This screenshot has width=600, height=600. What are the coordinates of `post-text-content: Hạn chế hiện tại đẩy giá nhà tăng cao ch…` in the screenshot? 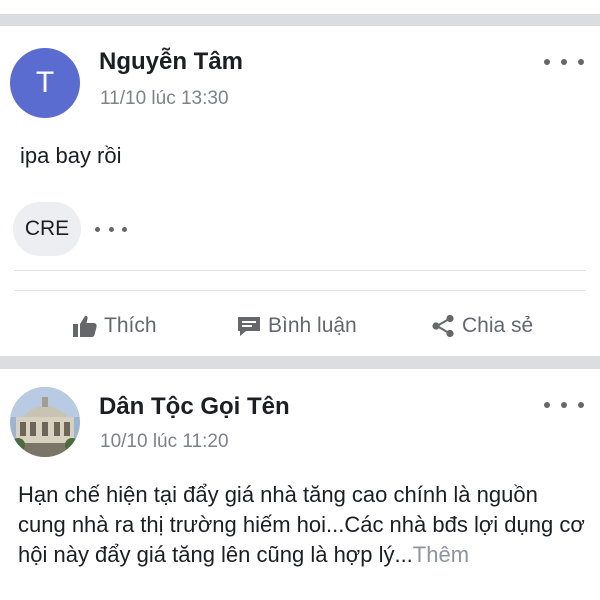 It's located at (301, 524).